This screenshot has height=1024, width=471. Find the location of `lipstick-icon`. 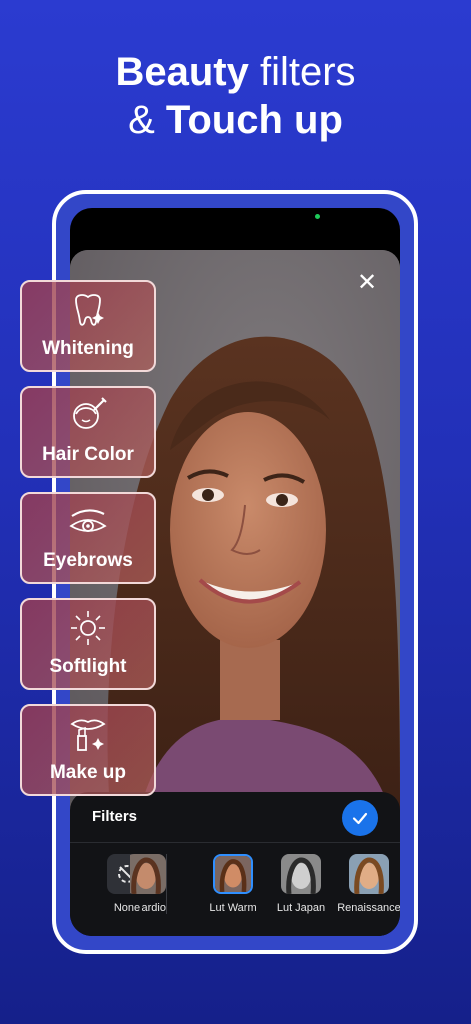

lipstick-icon is located at coordinates (88, 735).